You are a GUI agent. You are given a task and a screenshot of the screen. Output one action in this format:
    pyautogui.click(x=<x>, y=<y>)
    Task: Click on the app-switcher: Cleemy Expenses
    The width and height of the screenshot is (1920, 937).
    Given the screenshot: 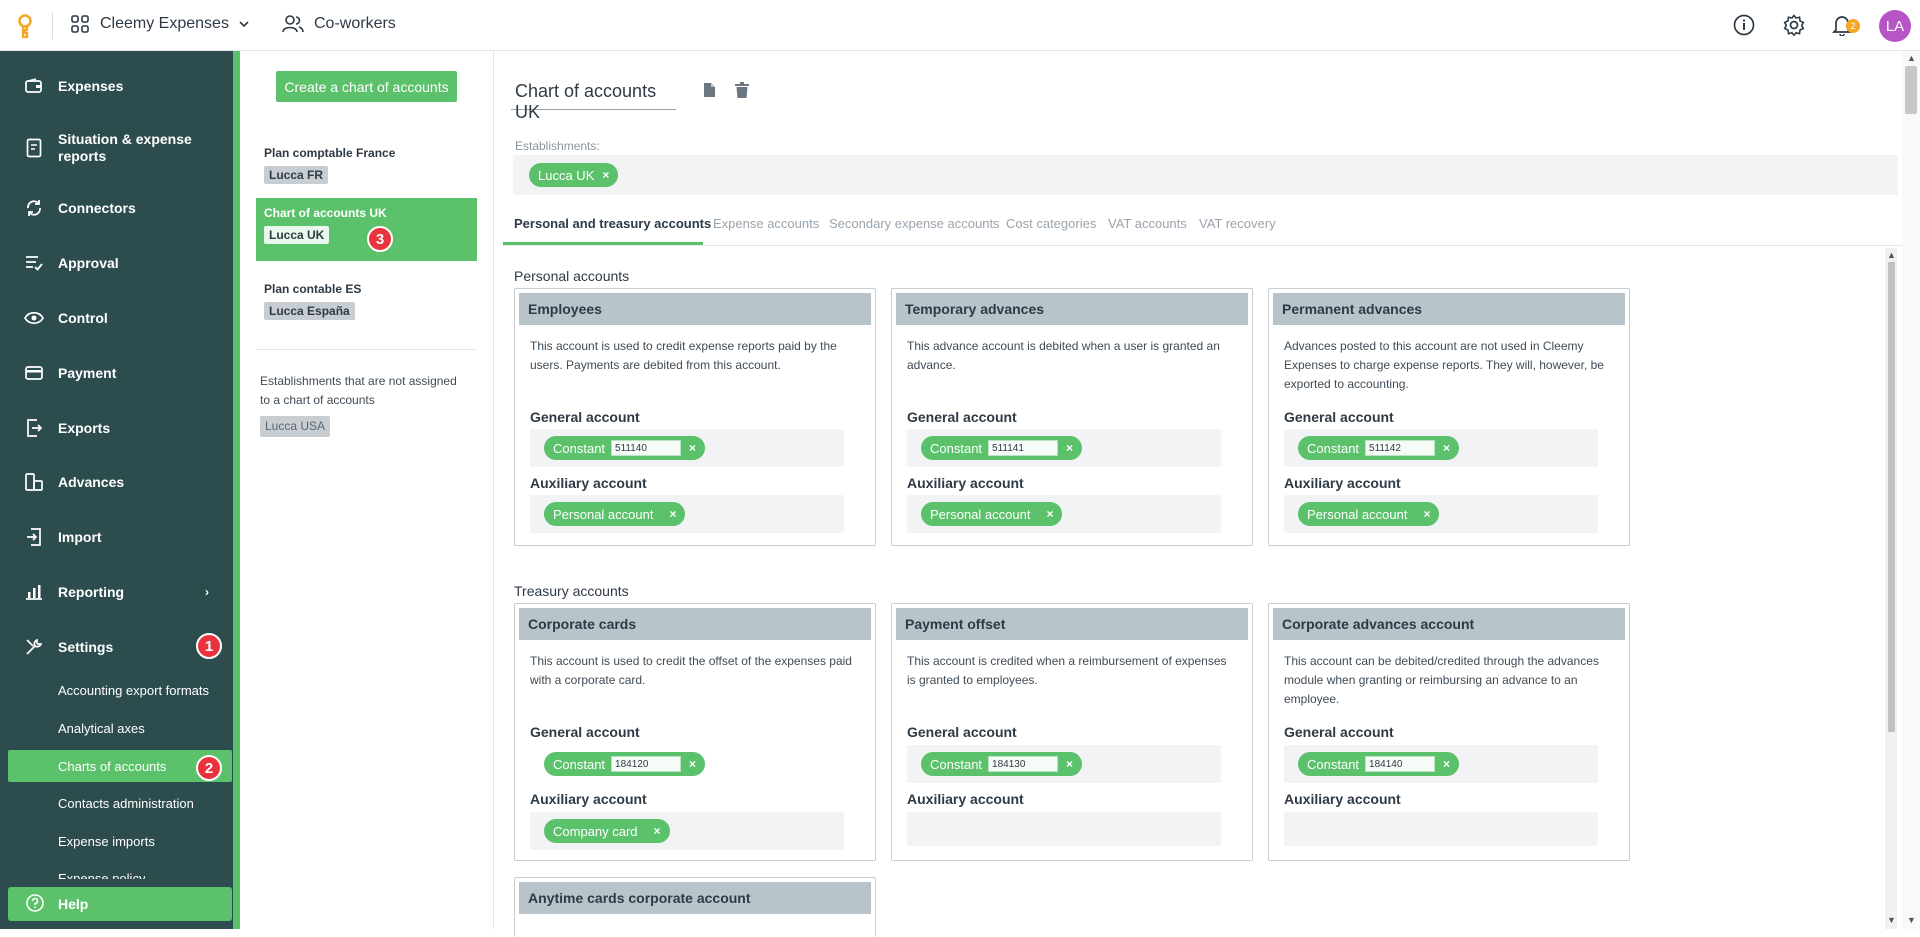 What is the action you would take?
    pyautogui.click(x=159, y=24)
    